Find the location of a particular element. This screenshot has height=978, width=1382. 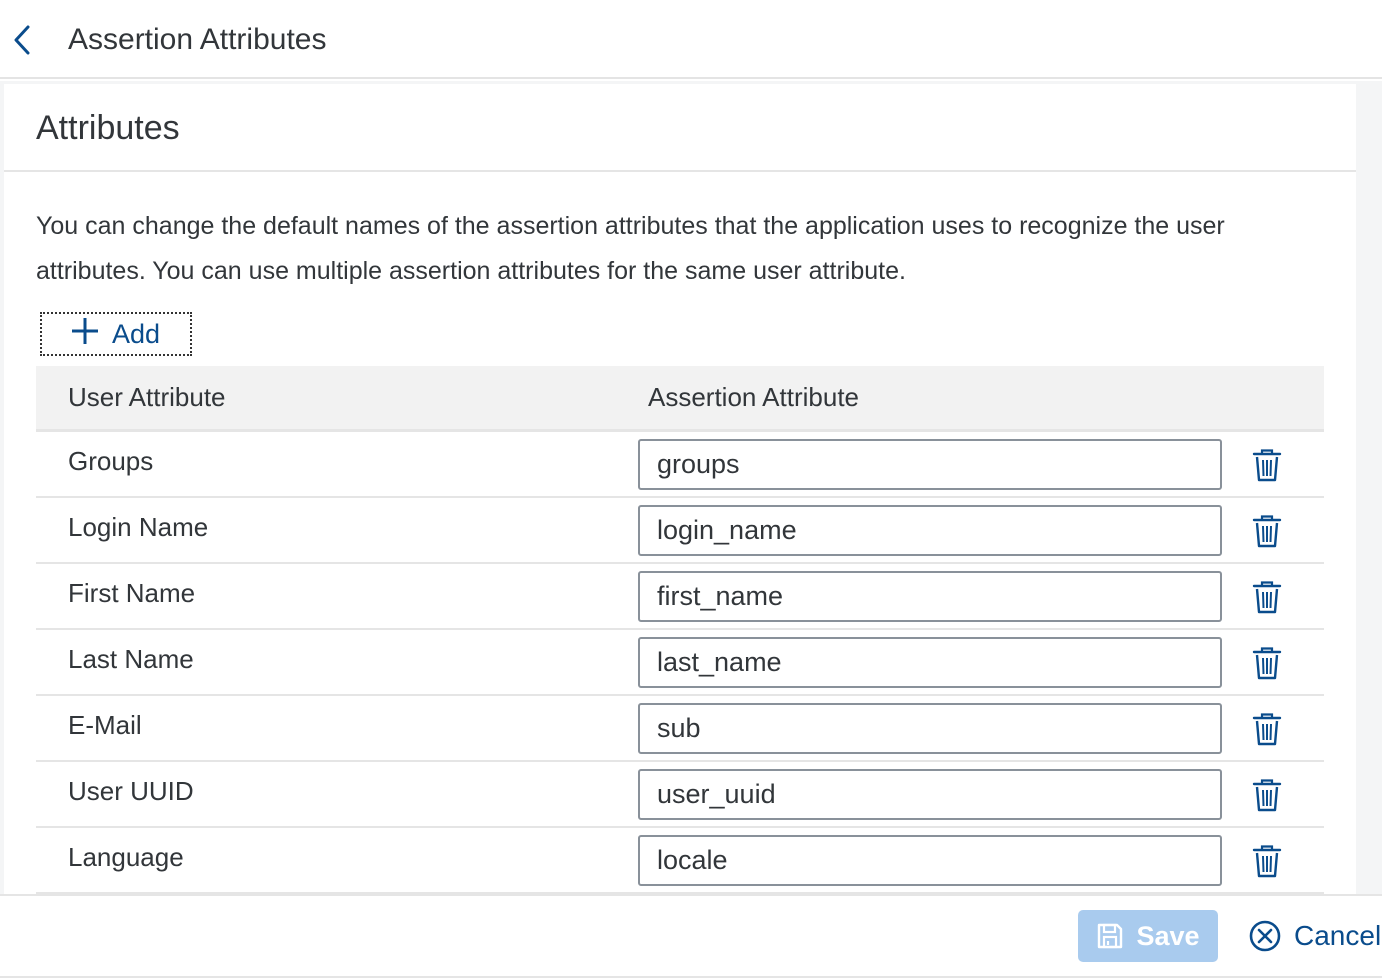

column-header-user-attribute: User Attribute is located at coordinates (147, 397).